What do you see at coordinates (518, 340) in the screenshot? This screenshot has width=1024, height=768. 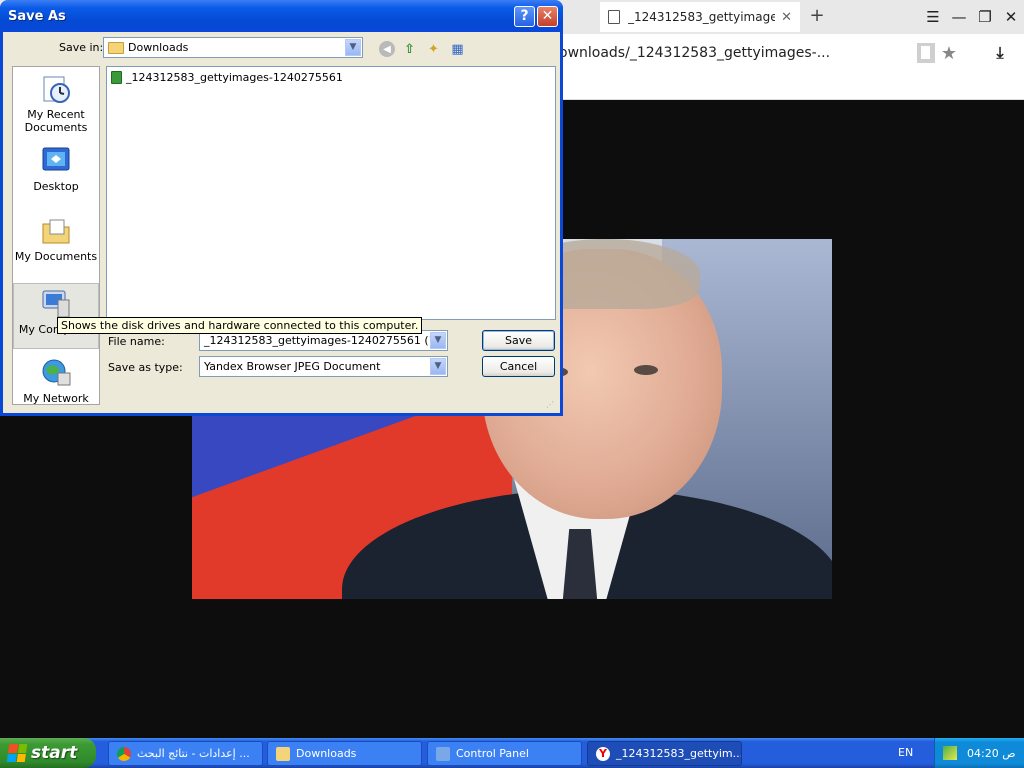 I see `save-button: Save` at bounding box center [518, 340].